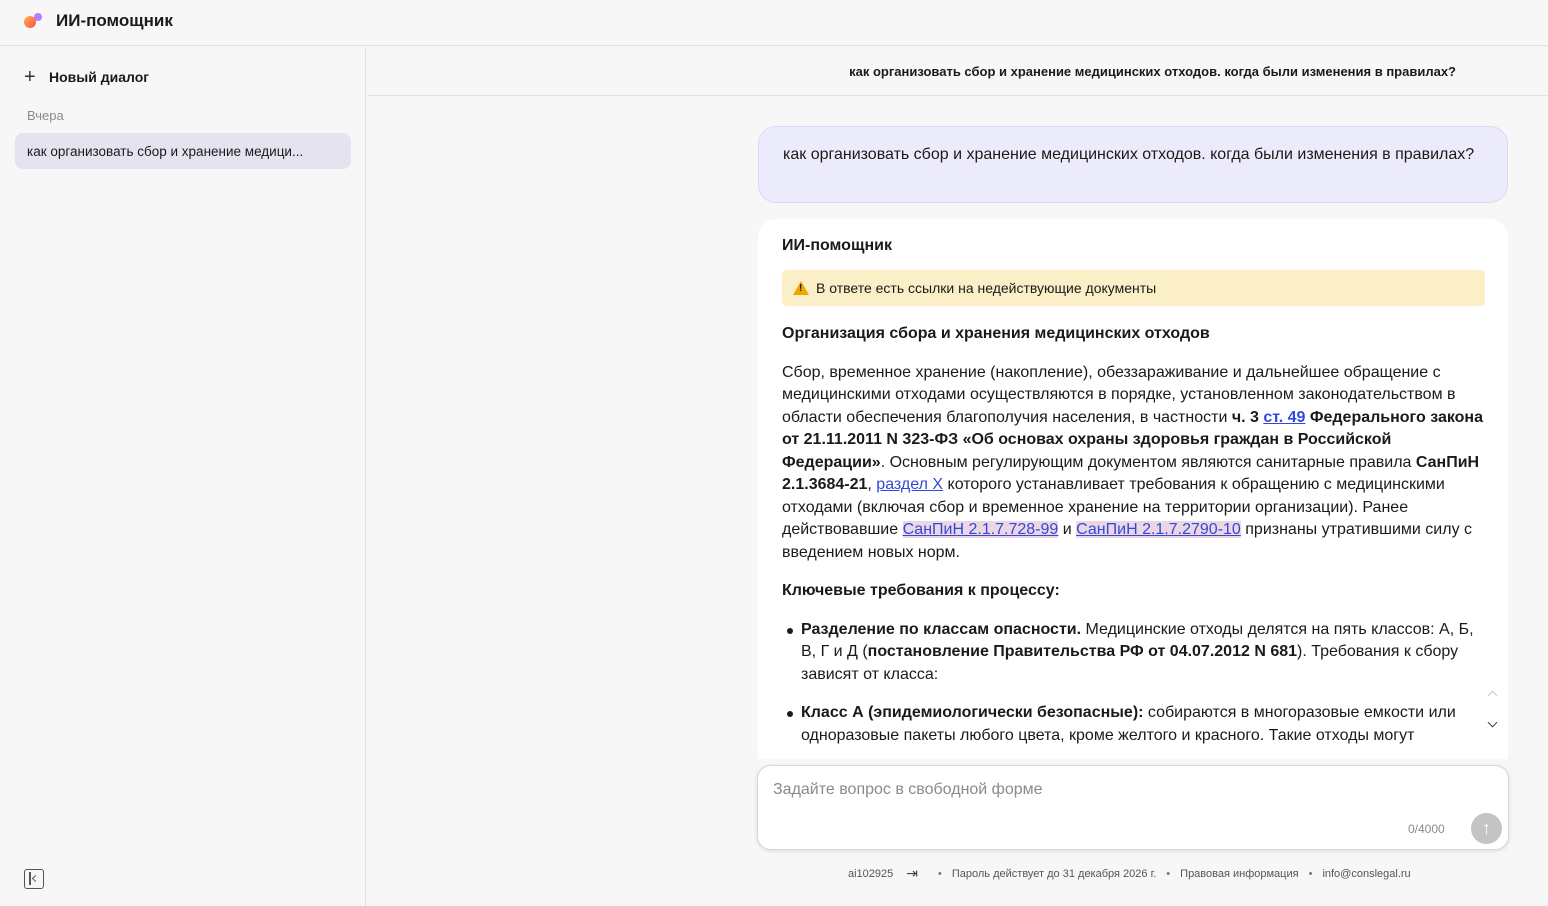 The height and width of the screenshot is (906, 1548). I want to click on question-input, so click(1073, 790).